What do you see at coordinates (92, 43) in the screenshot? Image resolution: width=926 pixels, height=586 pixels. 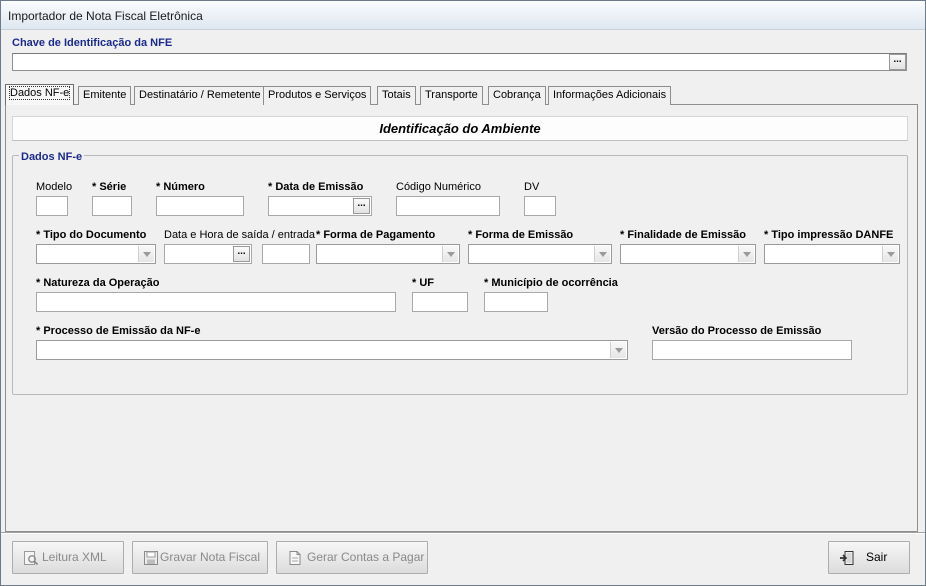 I see `chave-label: Chave de Identificação da NFE` at bounding box center [92, 43].